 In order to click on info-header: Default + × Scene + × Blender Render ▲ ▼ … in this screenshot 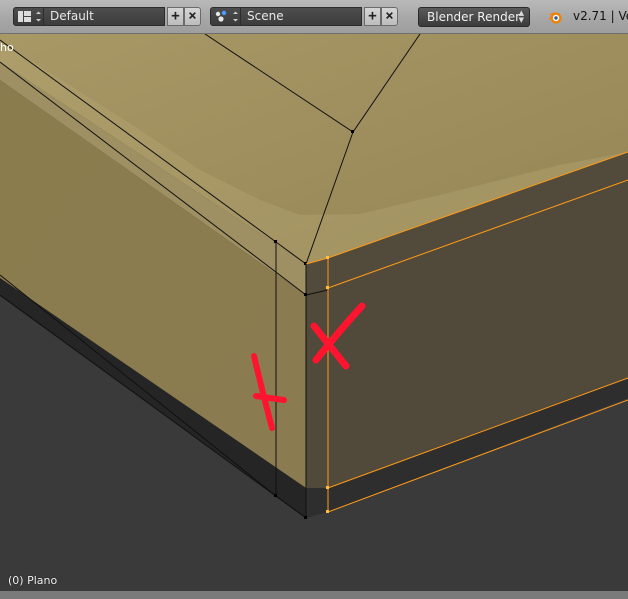, I will do `click(314, 17)`.